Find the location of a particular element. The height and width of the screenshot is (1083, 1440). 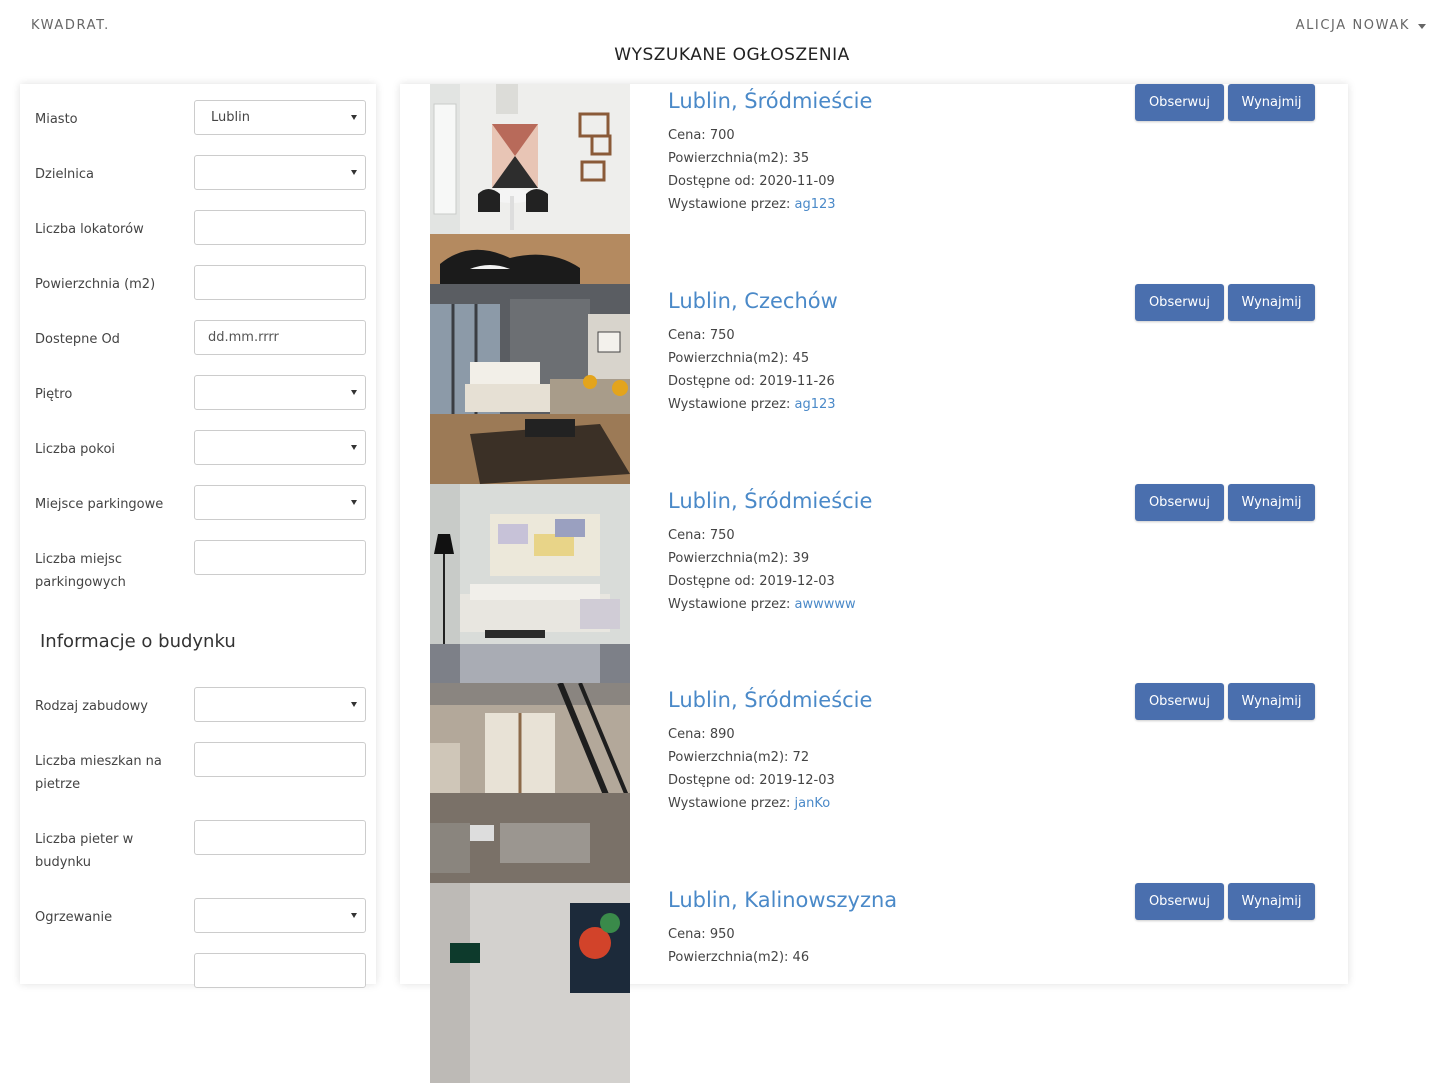

listing-available: Dostępne od: 2019-11-26 is located at coordinates (751, 381).